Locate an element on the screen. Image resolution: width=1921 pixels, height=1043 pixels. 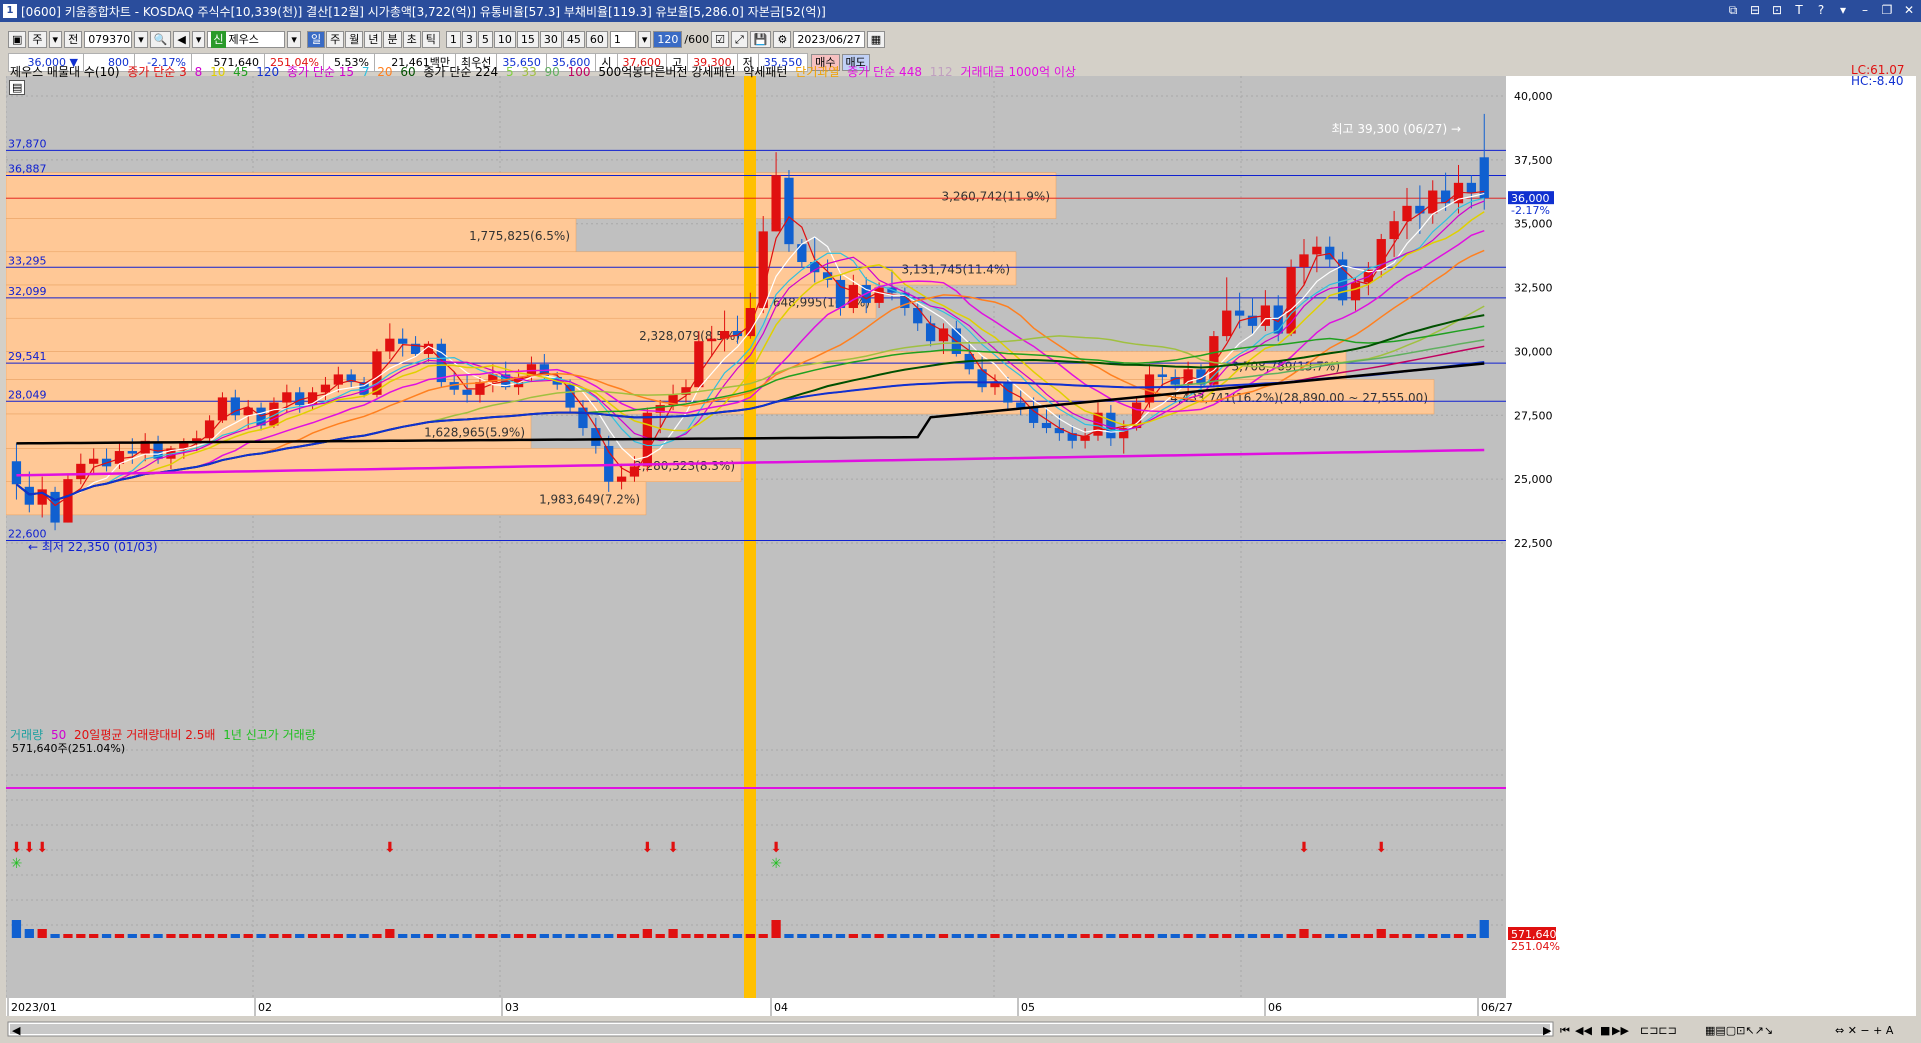
window-control-1: ⊟ is located at coordinates (1755, 10).